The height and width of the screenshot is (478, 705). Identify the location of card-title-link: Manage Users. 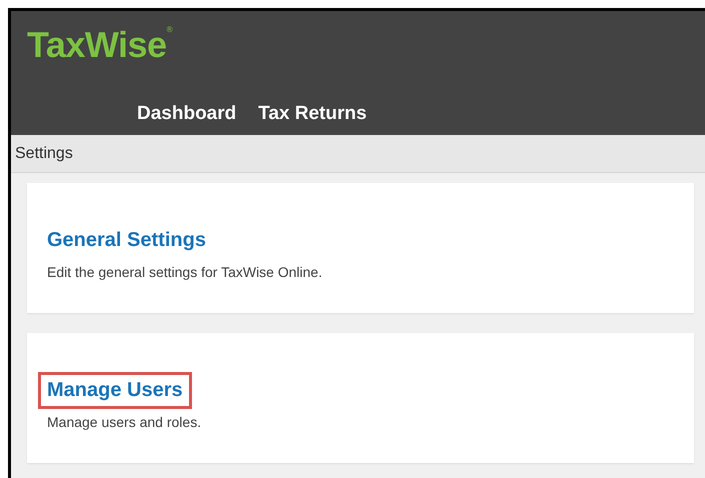
(115, 390).